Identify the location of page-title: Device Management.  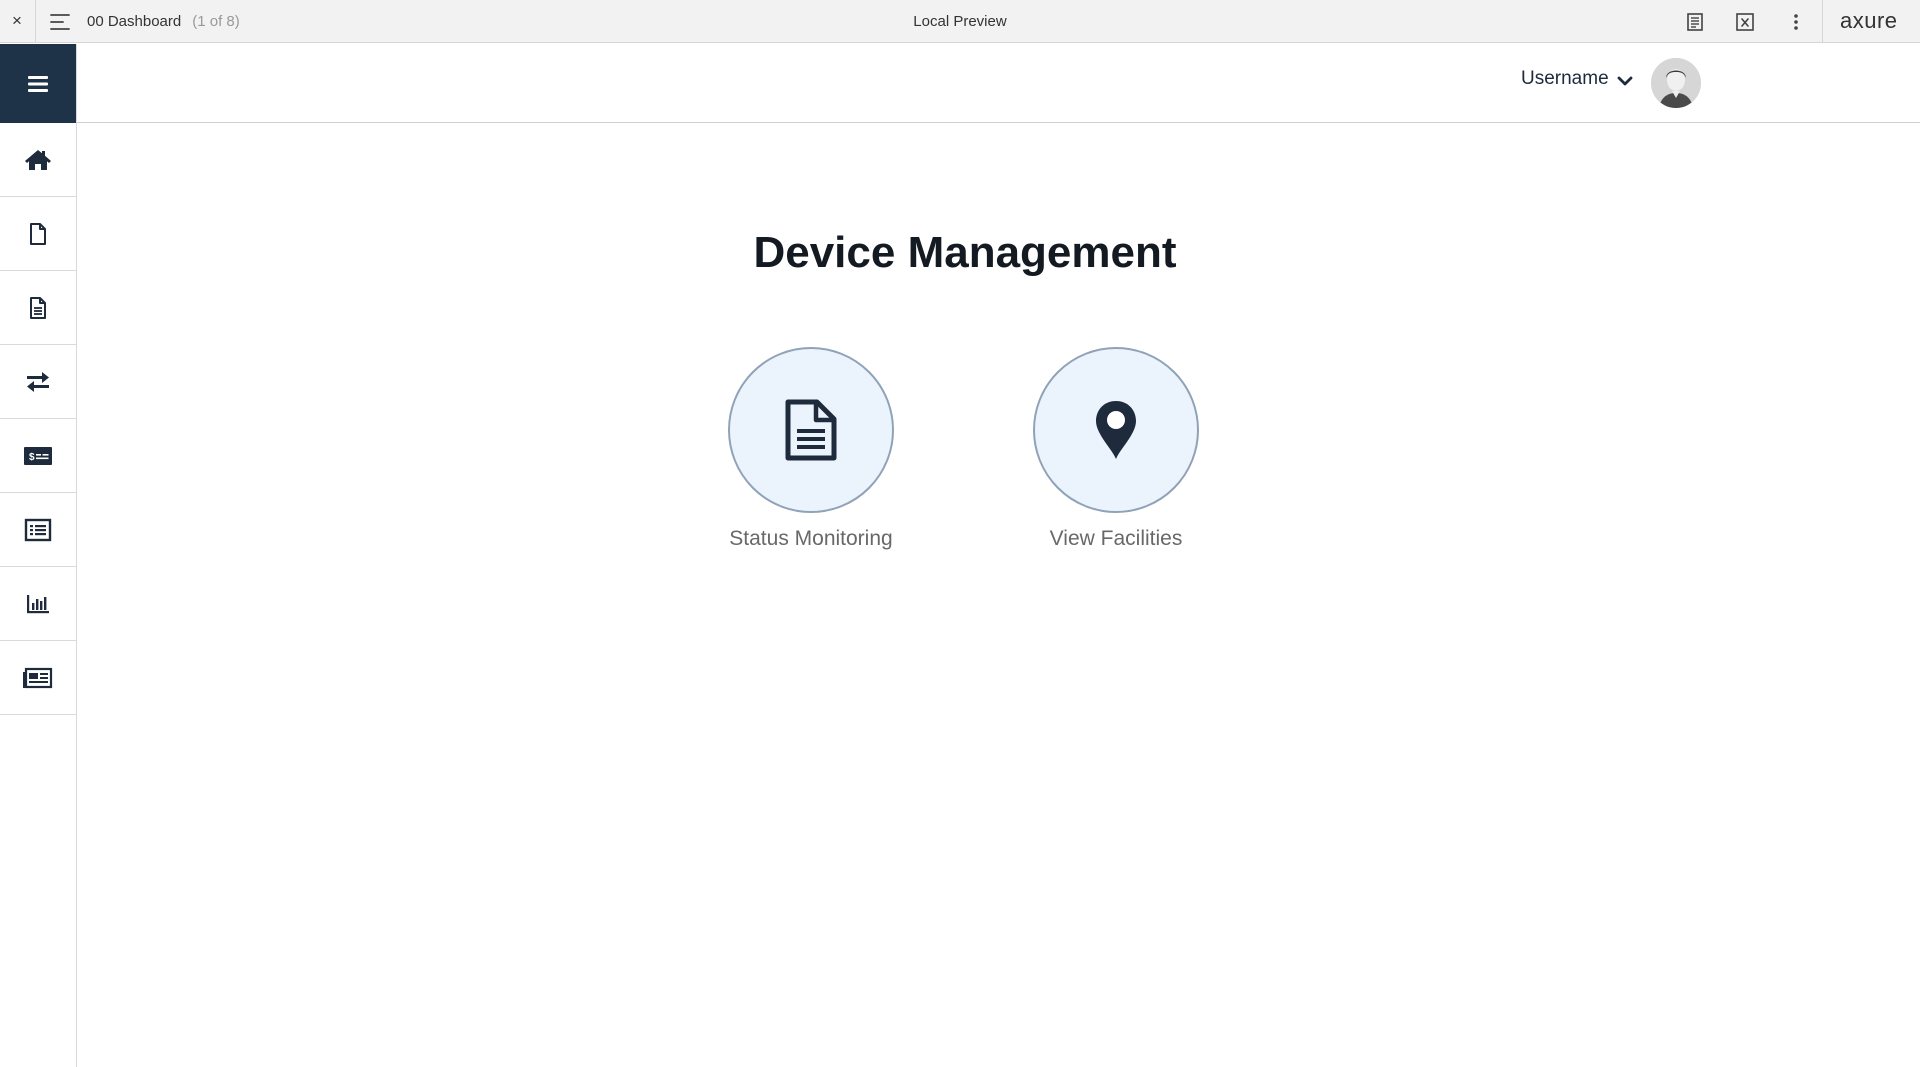
(965, 252).